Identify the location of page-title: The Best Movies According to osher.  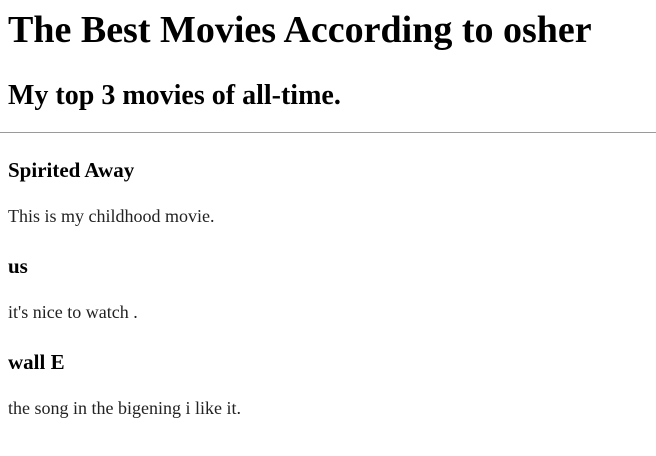
(300, 30).